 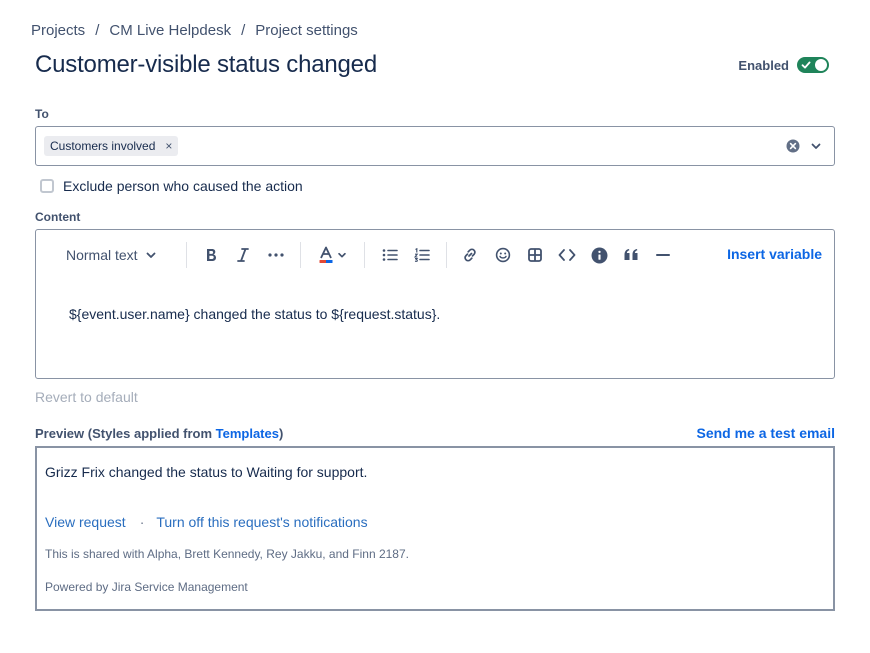 What do you see at coordinates (261, 522) in the screenshot?
I see `turn-off-notifications-link: Turn off this request's notifications` at bounding box center [261, 522].